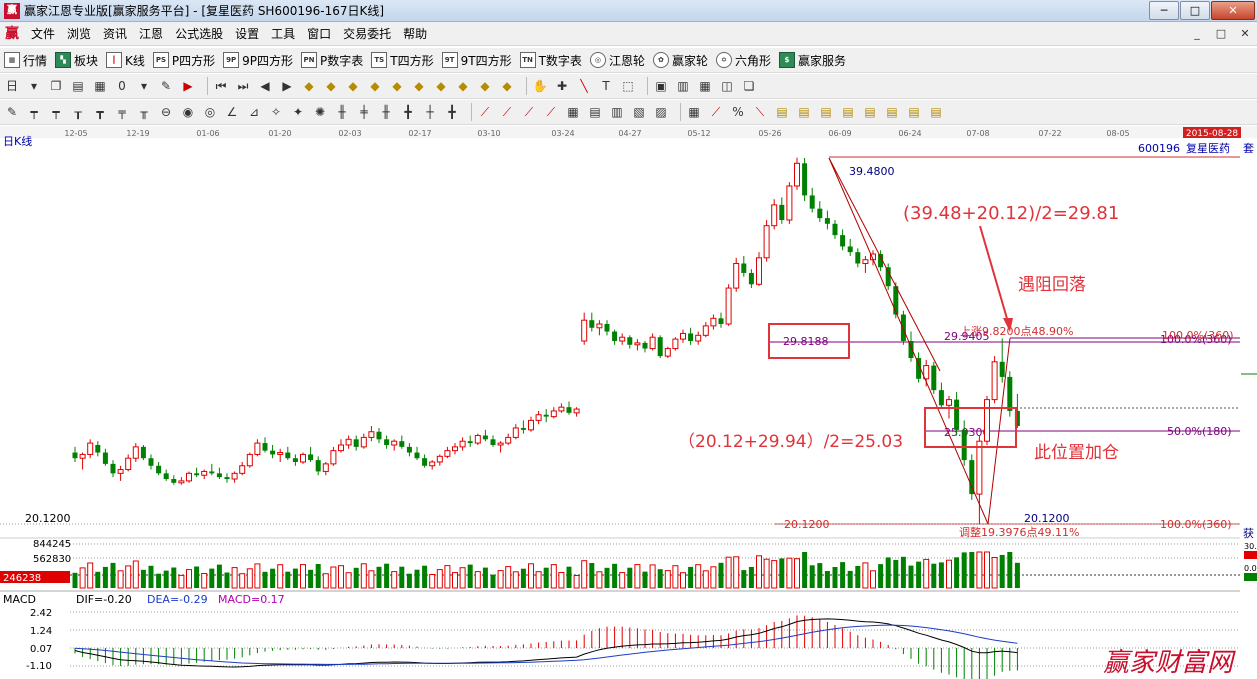 The height and width of the screenshot is (679, 1257). Describe the element at coordinates (319, 34) in the screenshot. I see `menu-window: 窗口` at that location.